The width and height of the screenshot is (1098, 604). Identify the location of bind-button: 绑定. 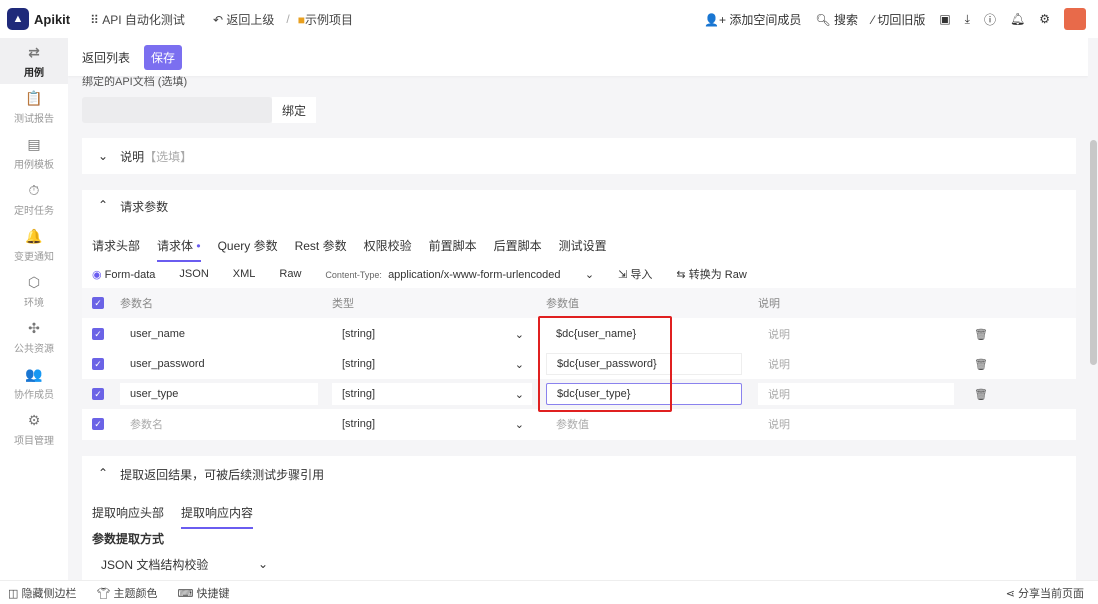
(294, 110).